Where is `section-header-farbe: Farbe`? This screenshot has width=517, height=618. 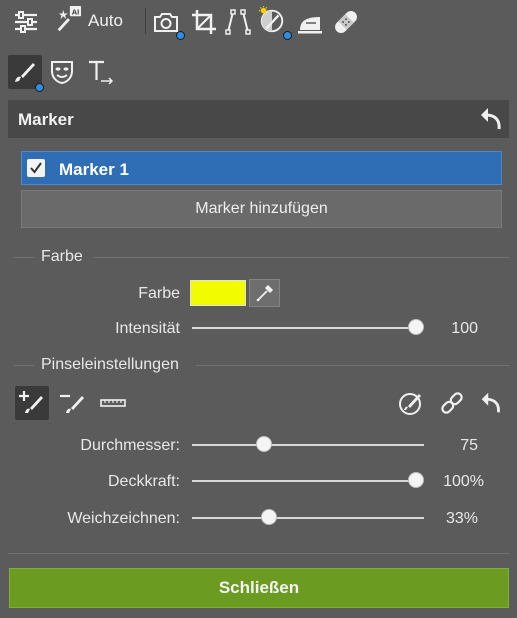 section-header-farbe: Farbe is located at coordinates (261, 258).